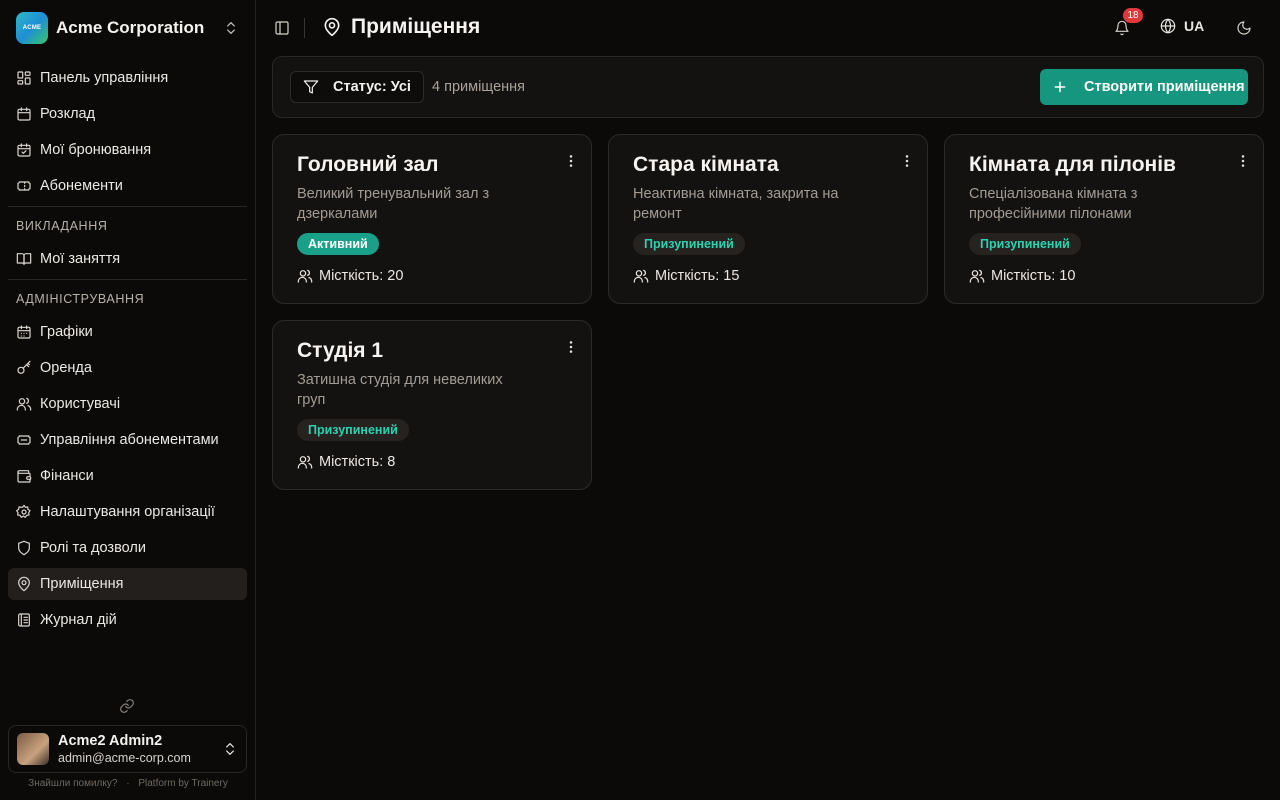 Image resolution: width=1280 pixels, height=800 pixels. What do you see at coordinates (282, 28) in the screenshot?
I see `sidebar-toggle-icon` at bounding box center [282, 28].